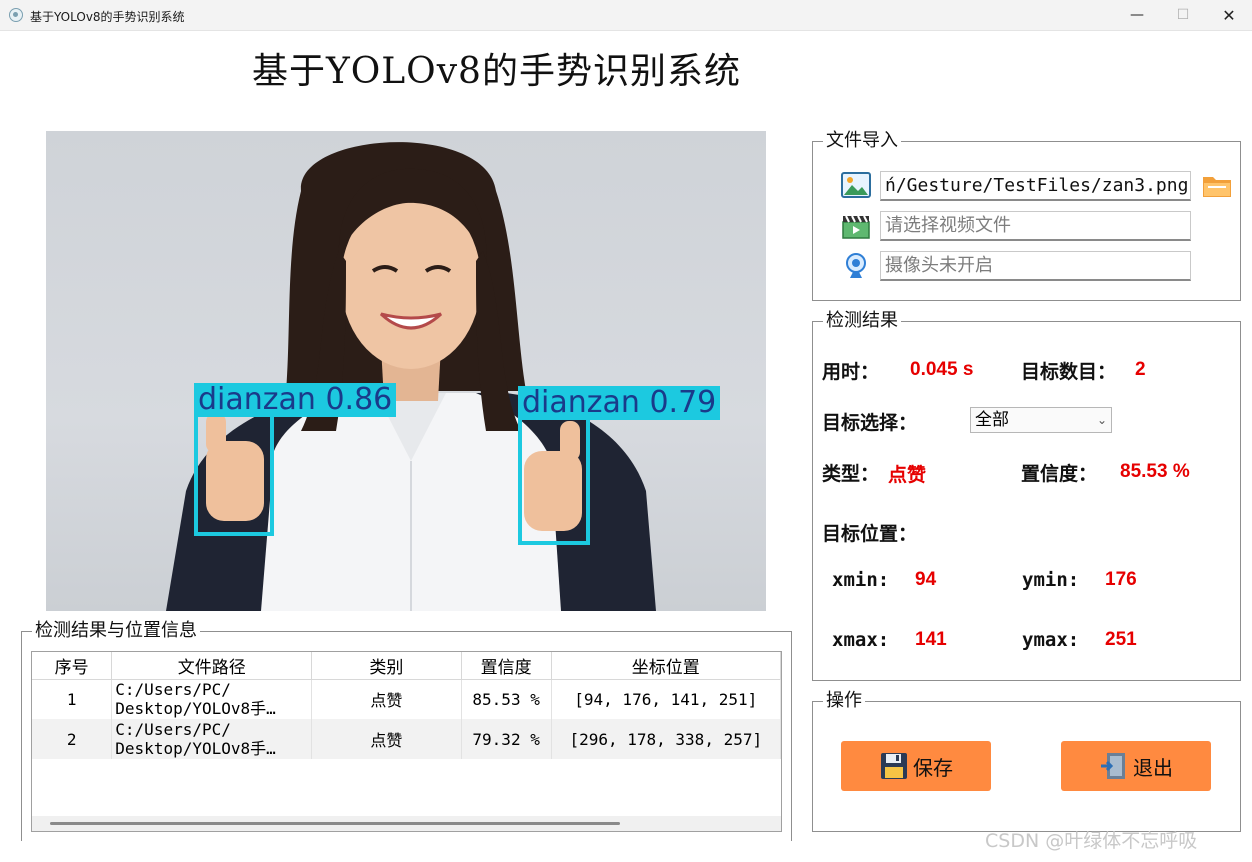  I want to click on scrollbar-thumb, so click(335, 823).